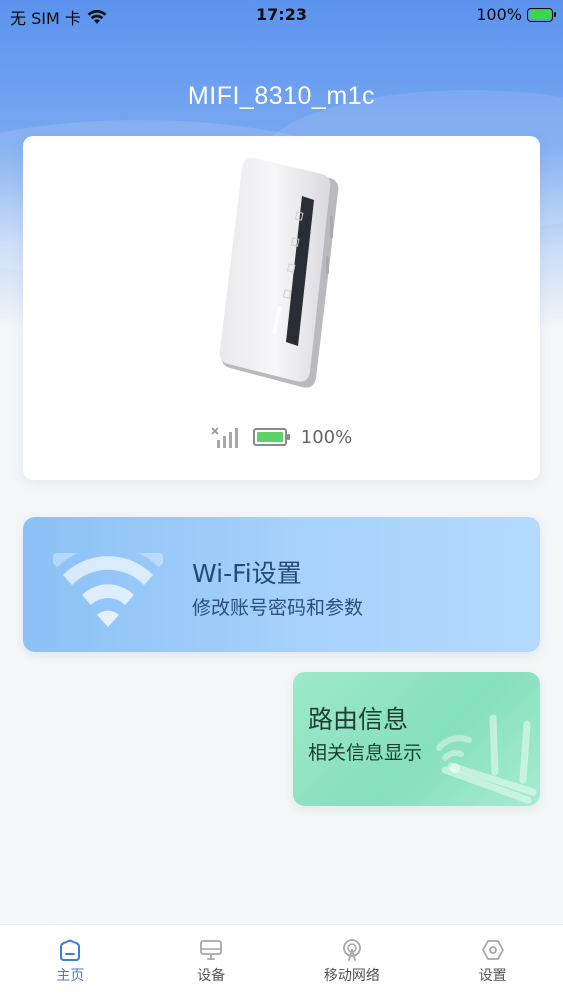 Image resolution: width=563 pixels, height=1000 pixels. I want to click on router-info-card: 路由信息 相关信息显示, so click(416, 739).